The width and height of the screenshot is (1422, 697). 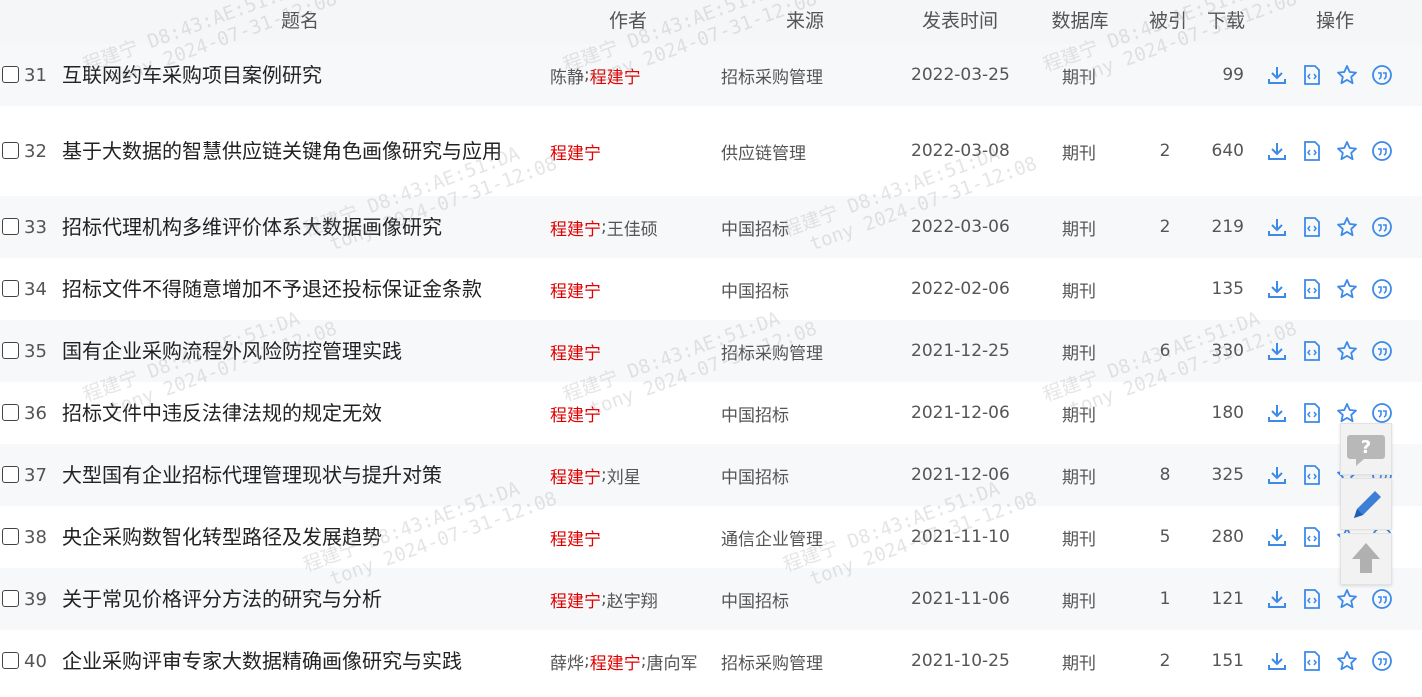 What do you see at coordinates (671, 661) in the screenshot?
I see `author-link: 唐向军` at bounding box center [671, 661].